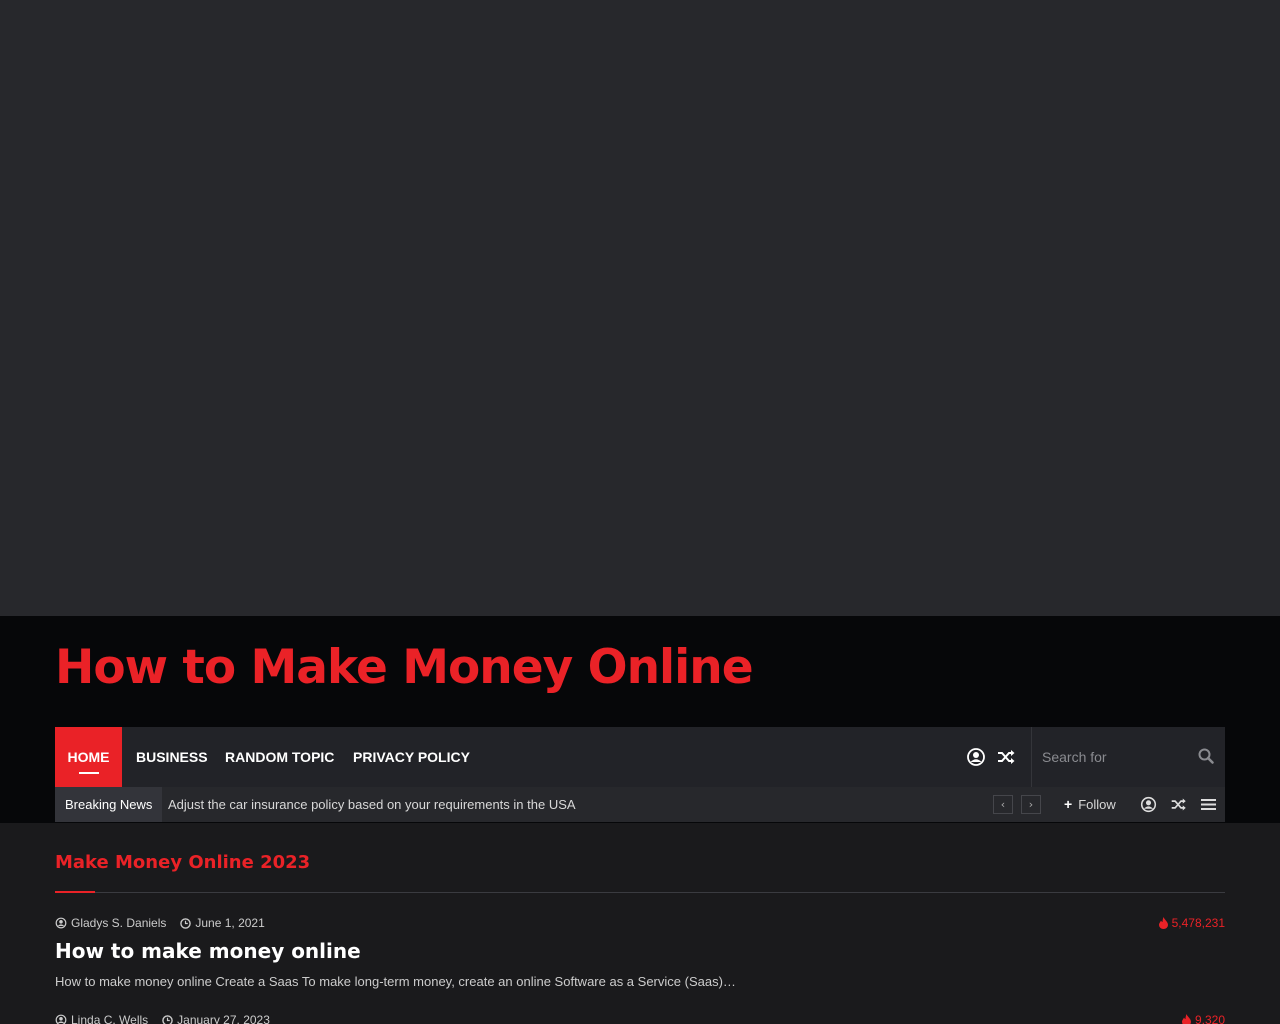 The height and width of the screenshot is (1024, 1280). I want to click on search-input, so click(1112, 757).